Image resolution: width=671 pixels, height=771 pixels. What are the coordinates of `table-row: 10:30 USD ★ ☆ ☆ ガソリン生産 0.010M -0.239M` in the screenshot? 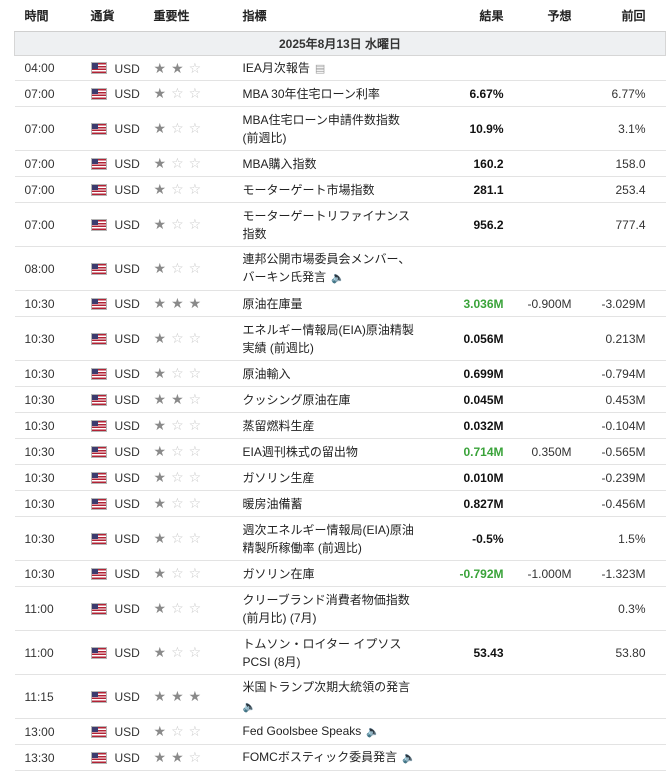 It's located at (340, 477).